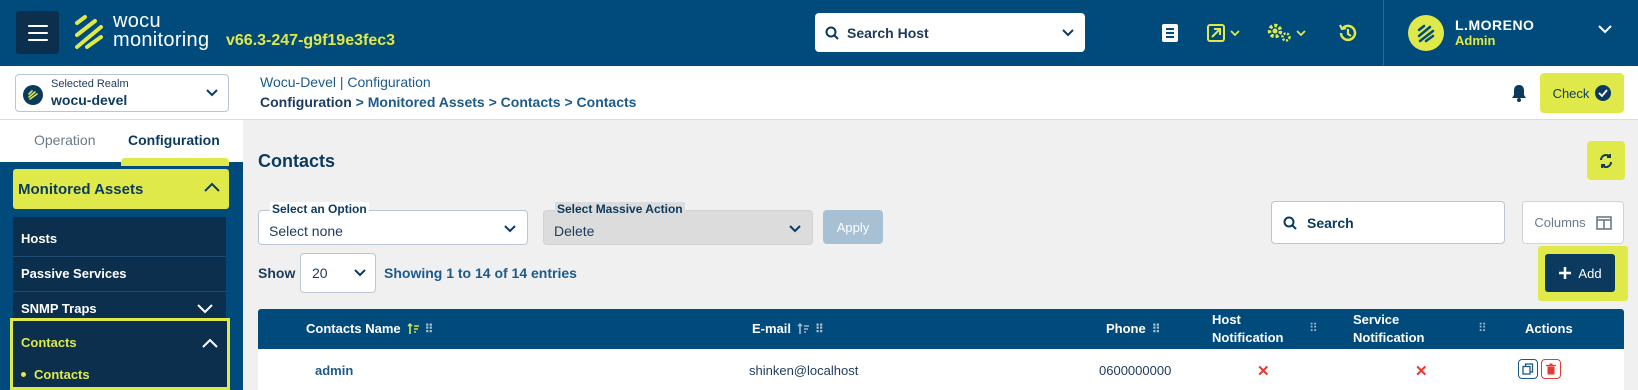  I want to click on user-name: L.MORENO, so click(1495, 25).